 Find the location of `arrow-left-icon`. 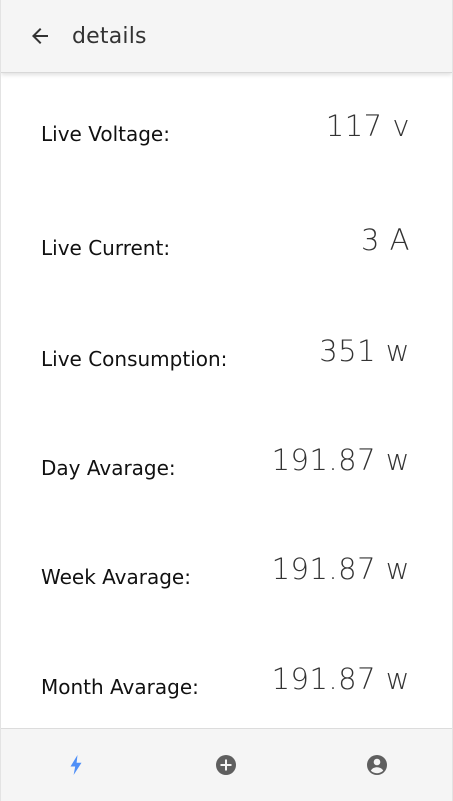

arrow-left-icon is located at coordinates (40, 36).